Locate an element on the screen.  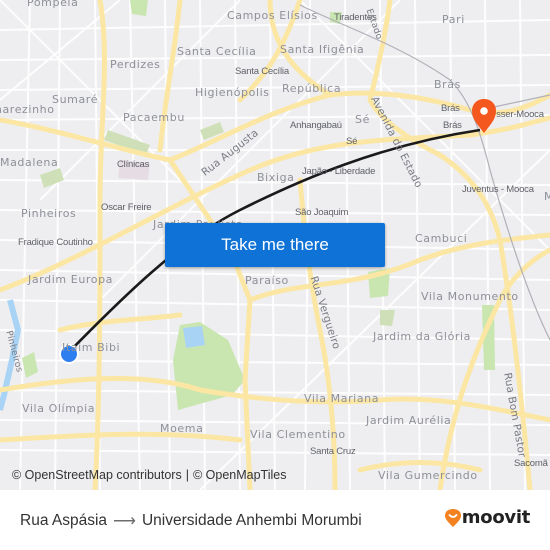
map-label-bras-station-1: Brás is located at coordinates (450, 108).